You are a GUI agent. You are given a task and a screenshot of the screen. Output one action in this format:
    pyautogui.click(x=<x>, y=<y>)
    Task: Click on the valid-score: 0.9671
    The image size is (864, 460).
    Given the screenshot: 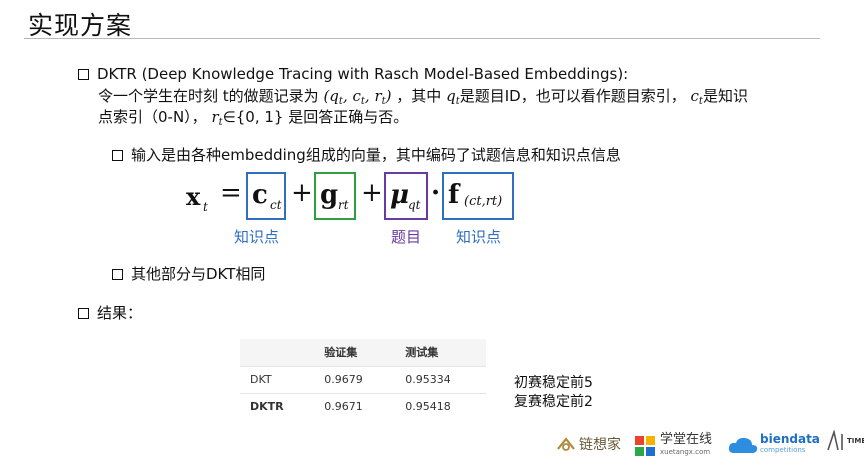 What is the action you would take?
    pyautogui.click(x=343, y=407)
    